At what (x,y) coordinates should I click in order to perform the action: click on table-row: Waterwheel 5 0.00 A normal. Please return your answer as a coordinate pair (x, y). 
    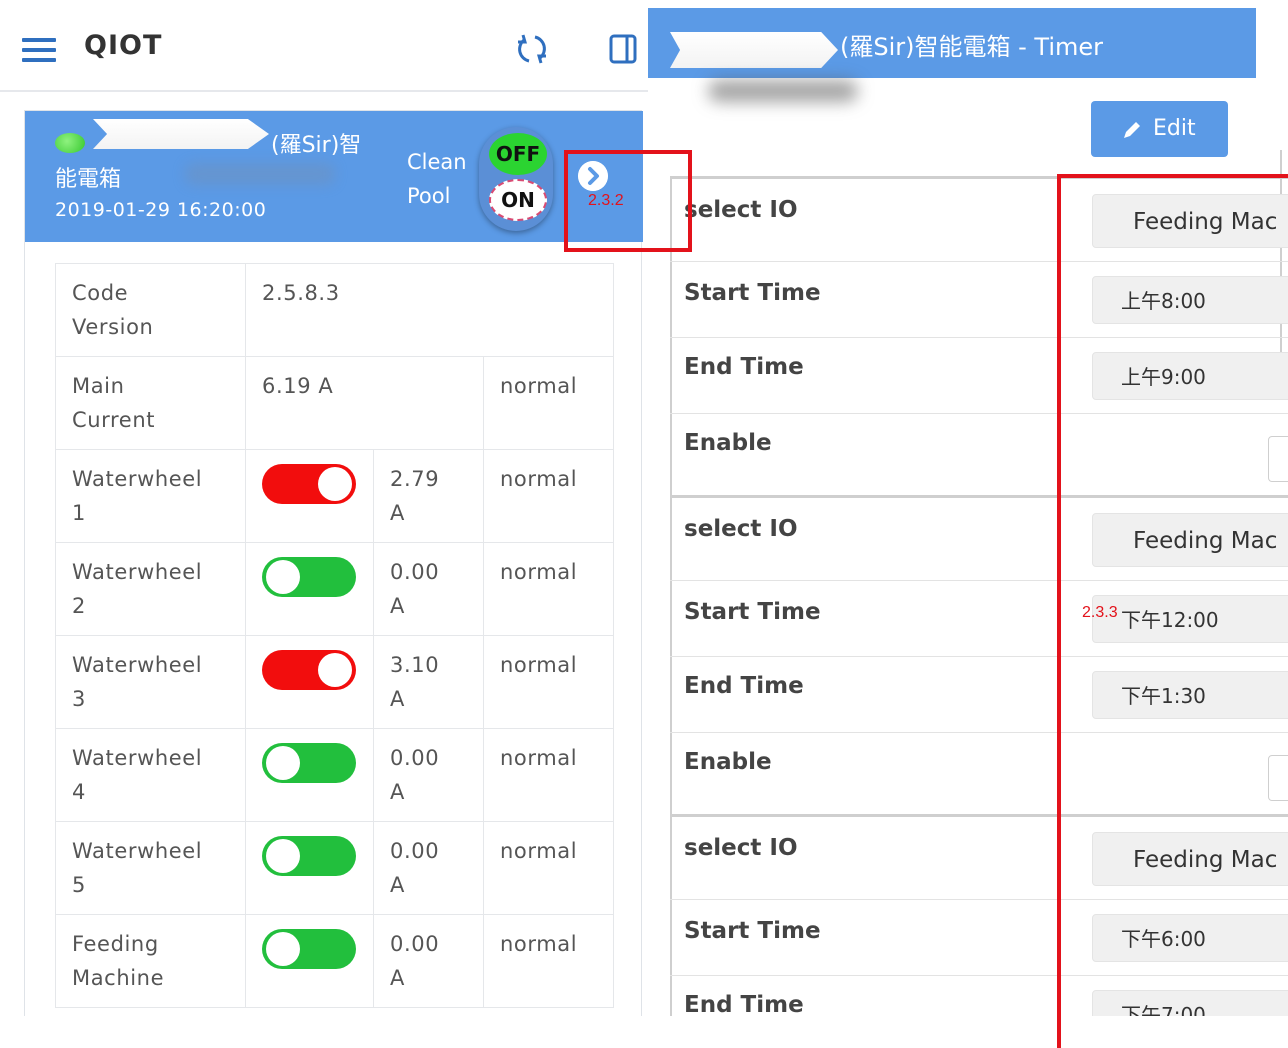
    Looking at the image, I should click on (334, 868).